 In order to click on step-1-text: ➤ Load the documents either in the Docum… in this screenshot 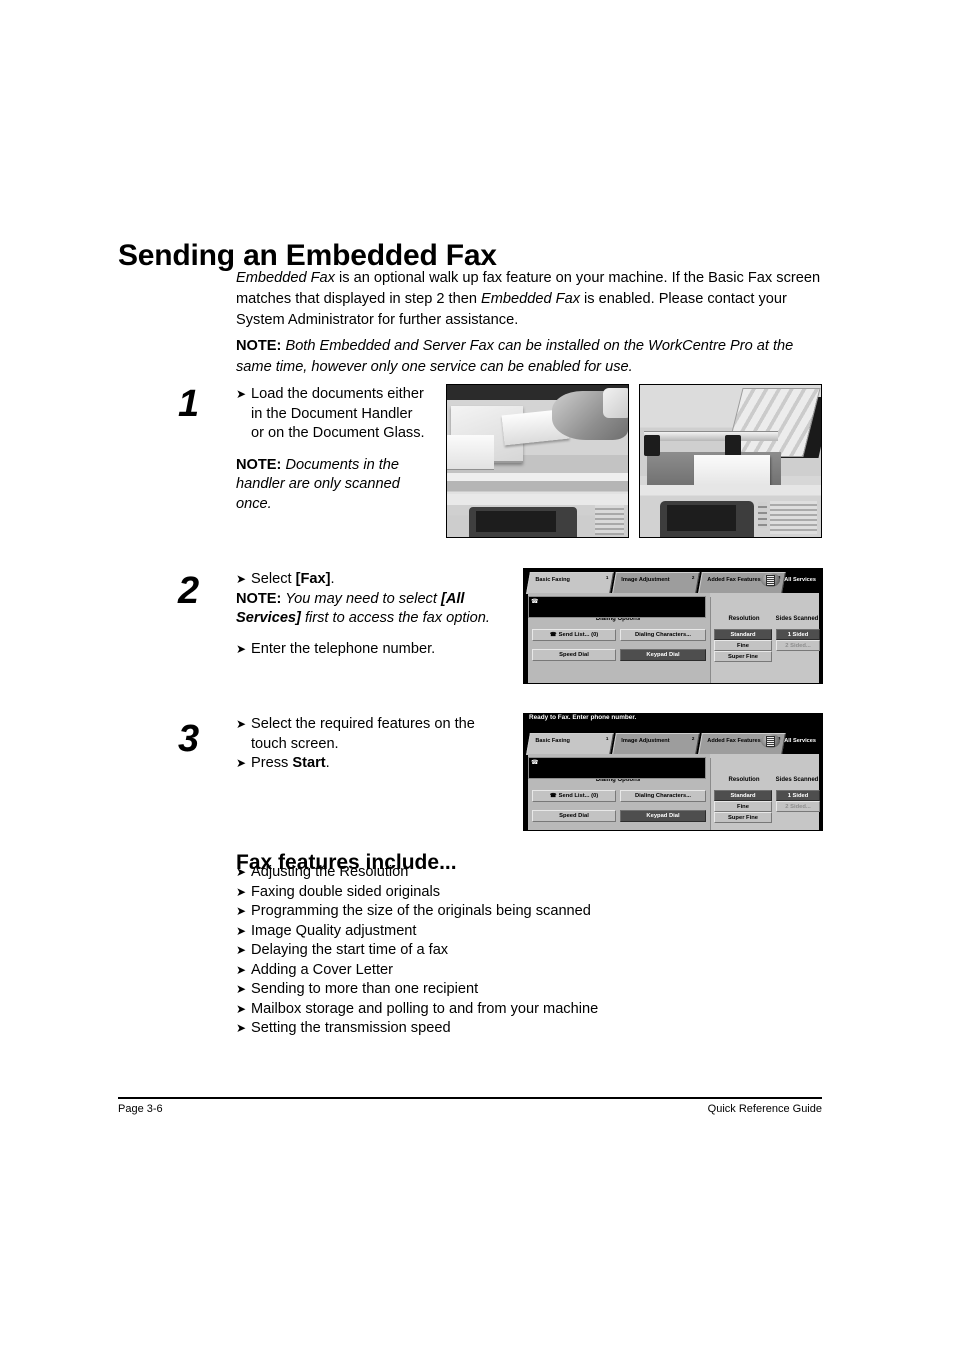, I will do `click(331, 449)`.